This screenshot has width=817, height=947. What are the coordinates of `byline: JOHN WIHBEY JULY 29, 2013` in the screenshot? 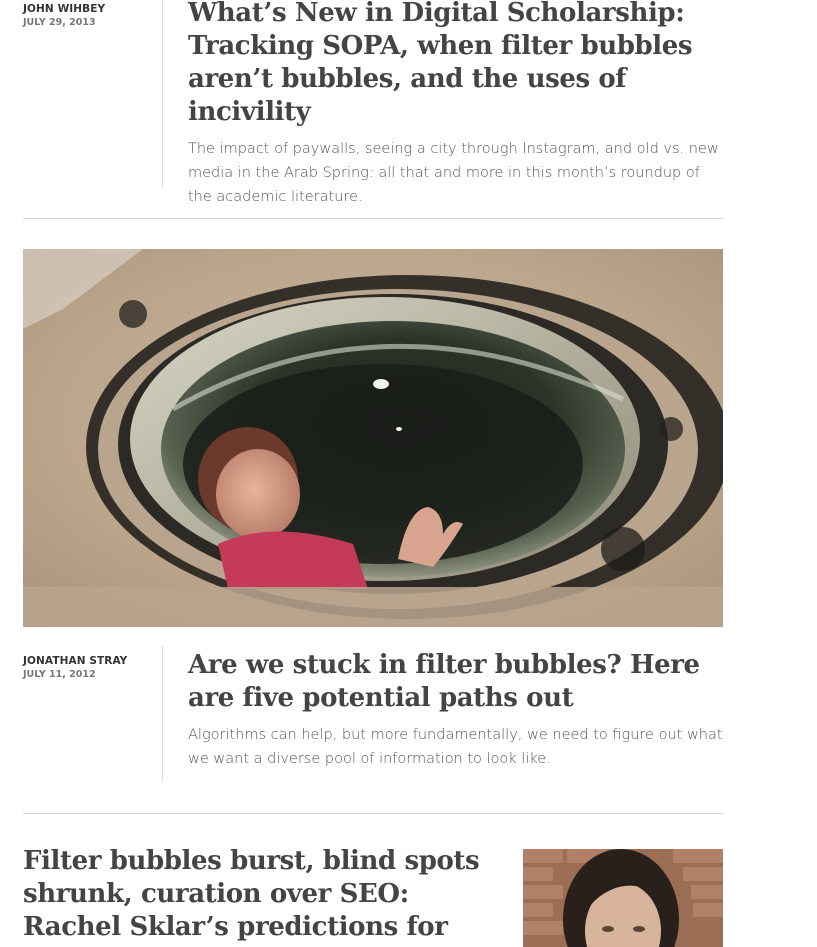 It's located at (93, 16).